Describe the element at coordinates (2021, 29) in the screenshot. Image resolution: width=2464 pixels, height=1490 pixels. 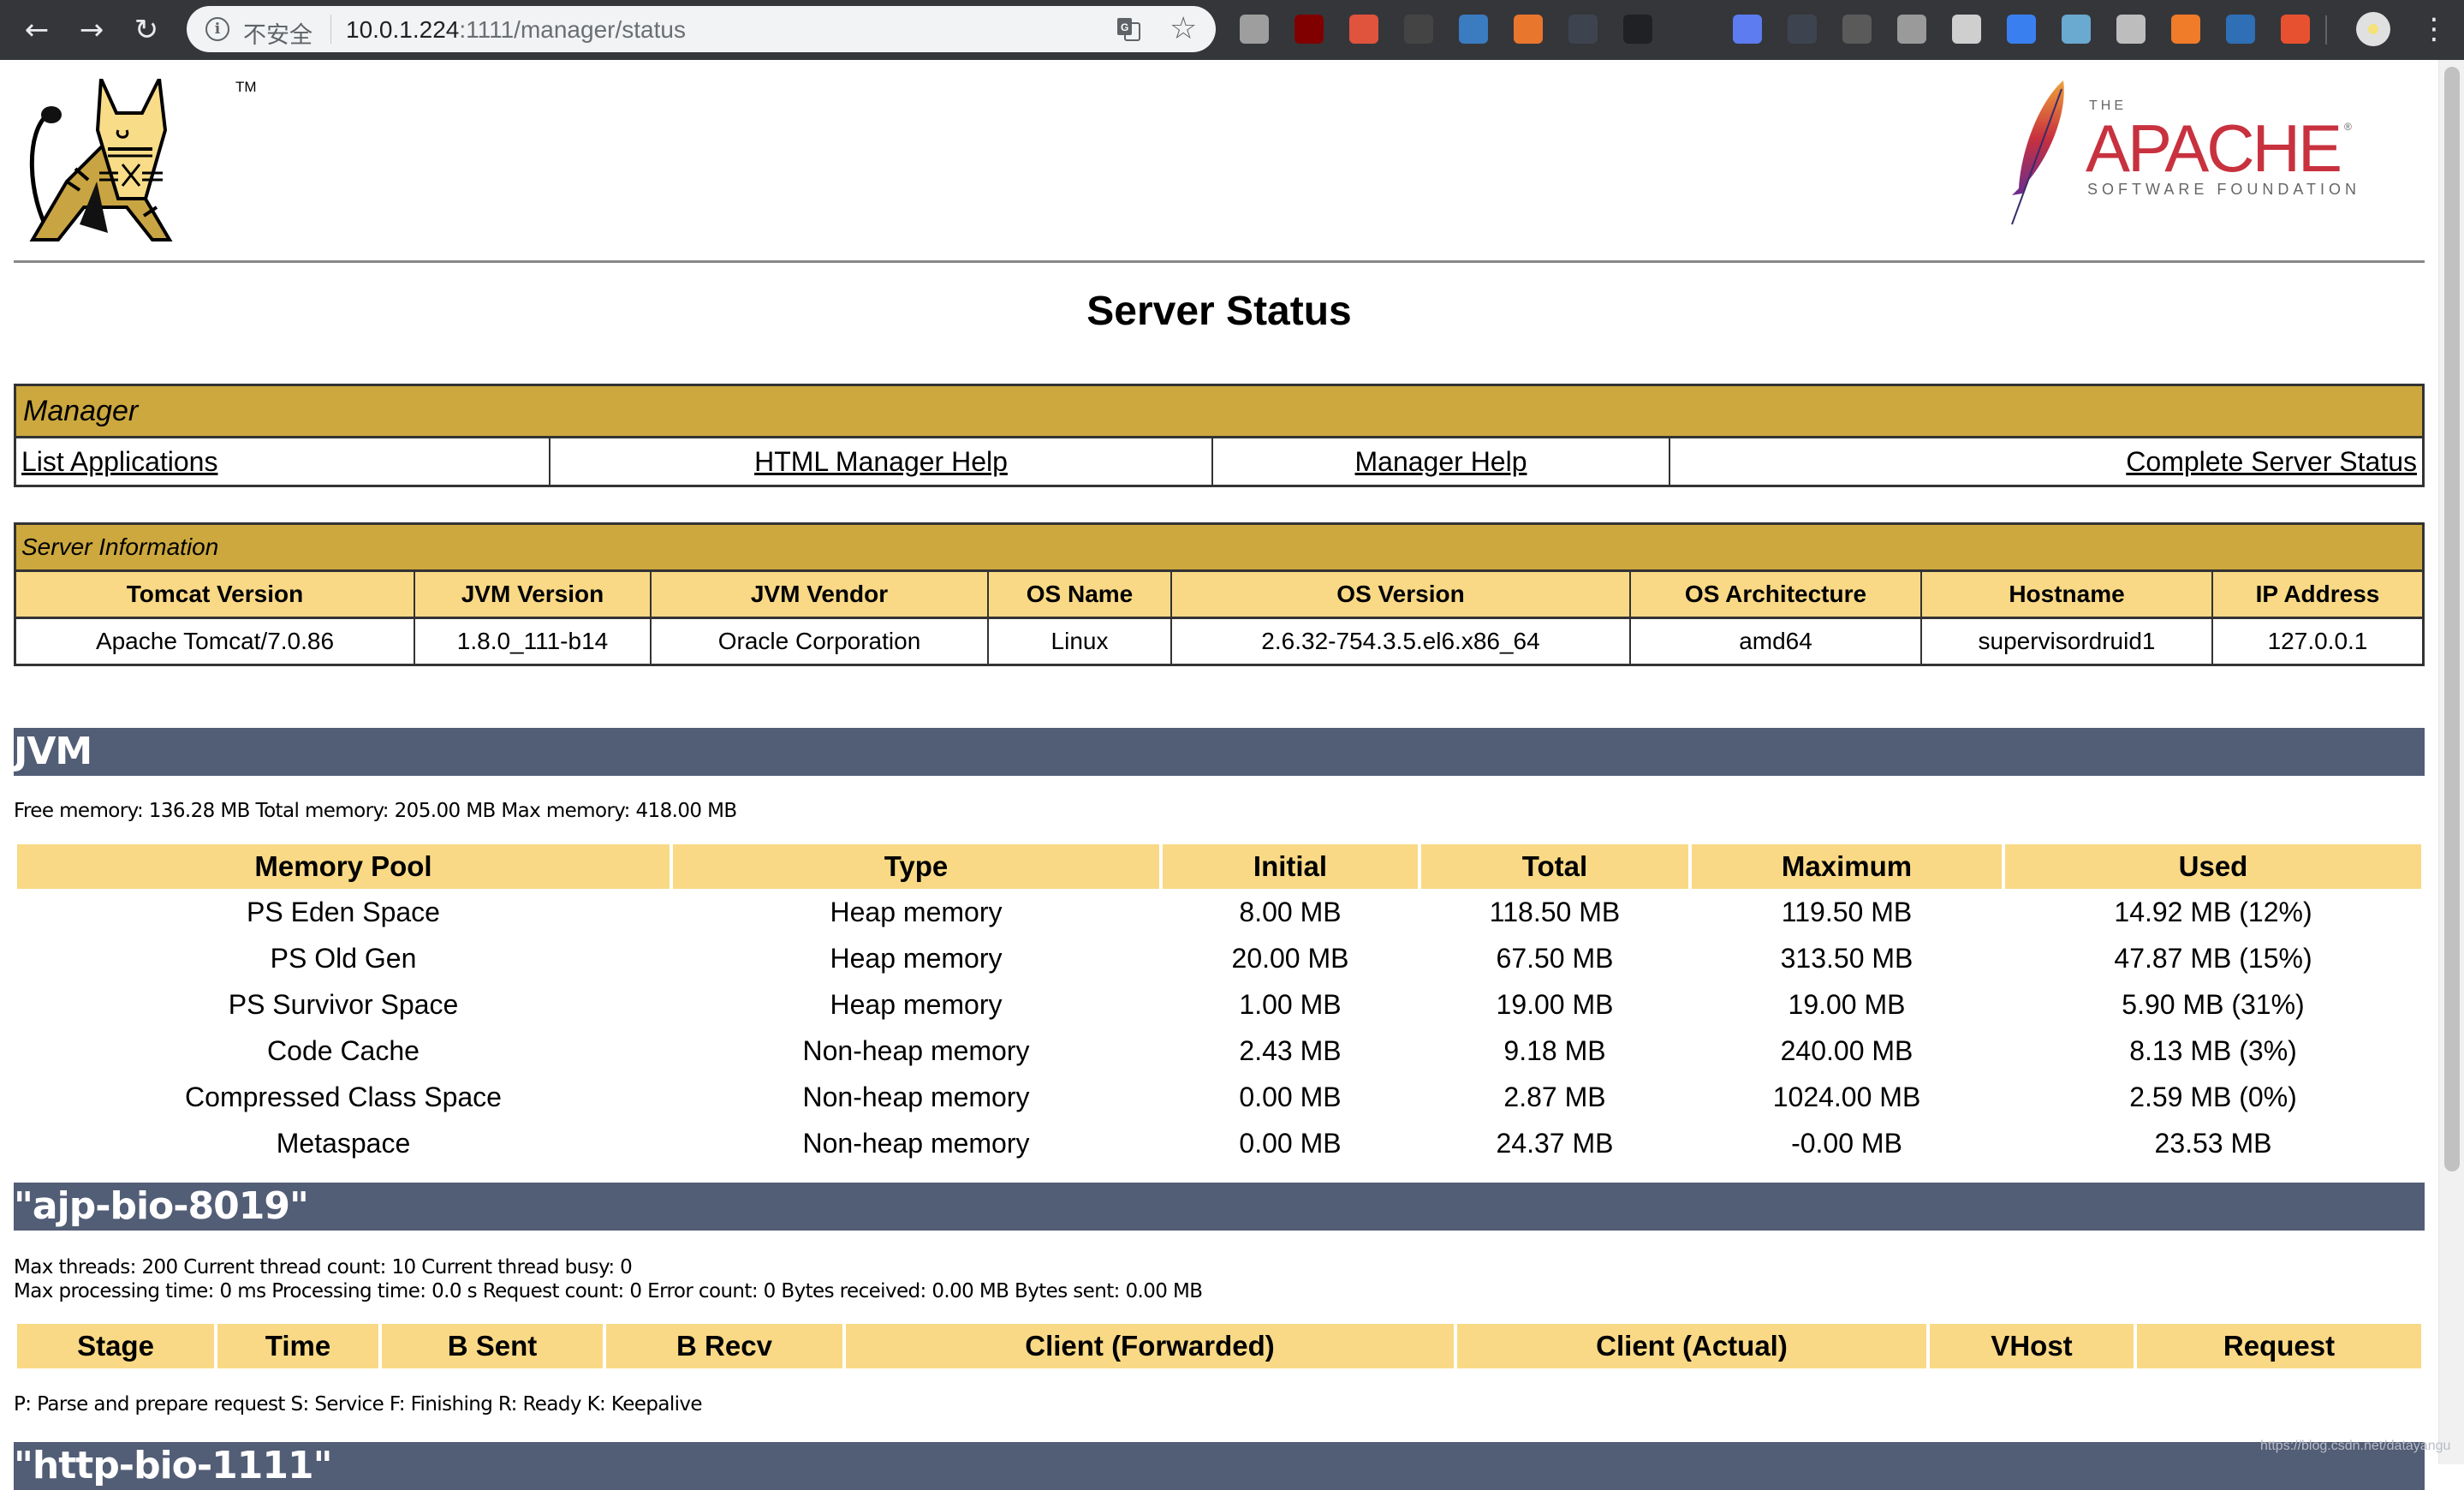
I see `blue-diamond-extension-icon` at that location.